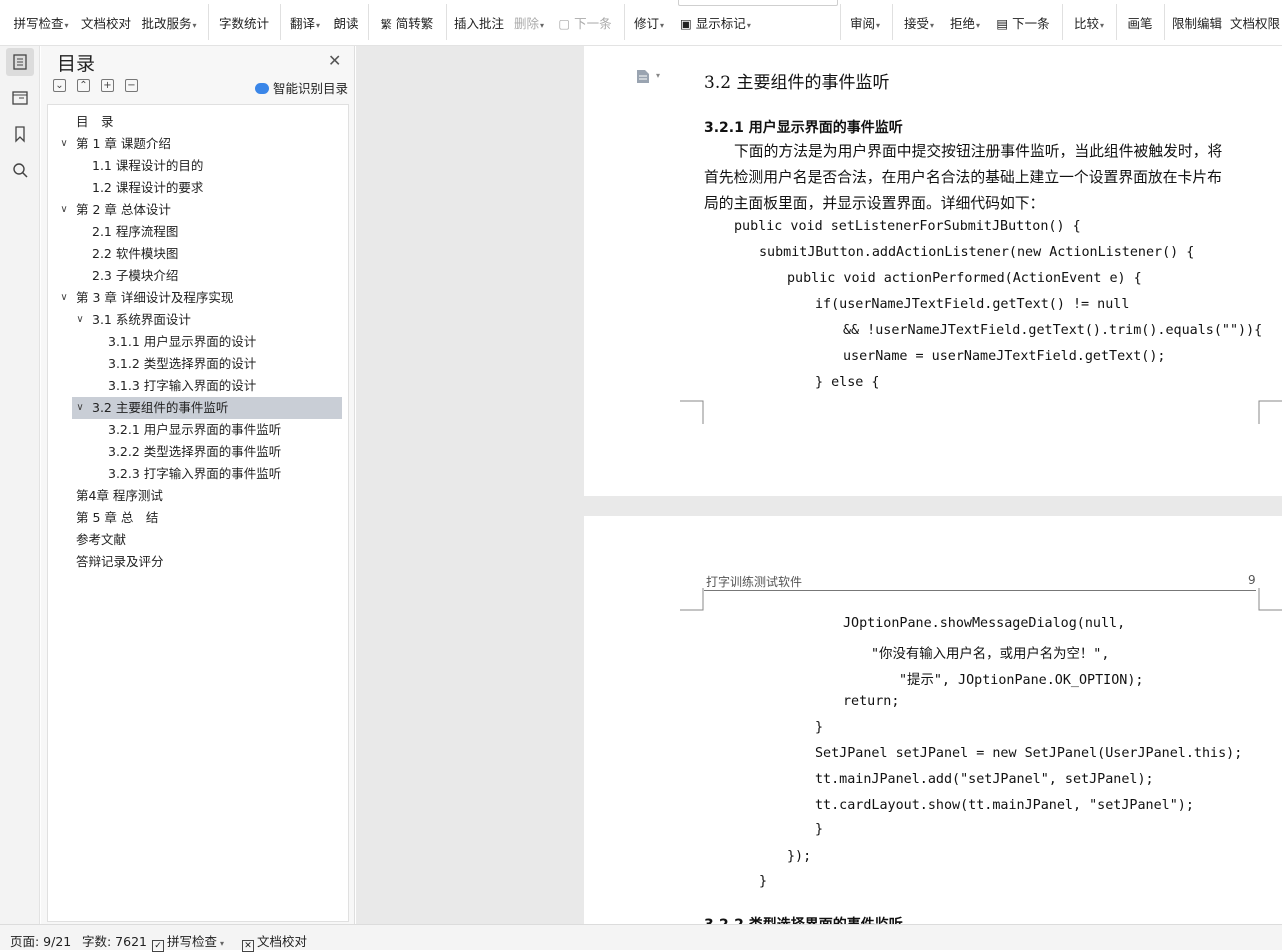 Image resolution: width=1282 pixels, height=952 pixels. I want to click on insert-comment-button: 插入批注, so click(479, 22).